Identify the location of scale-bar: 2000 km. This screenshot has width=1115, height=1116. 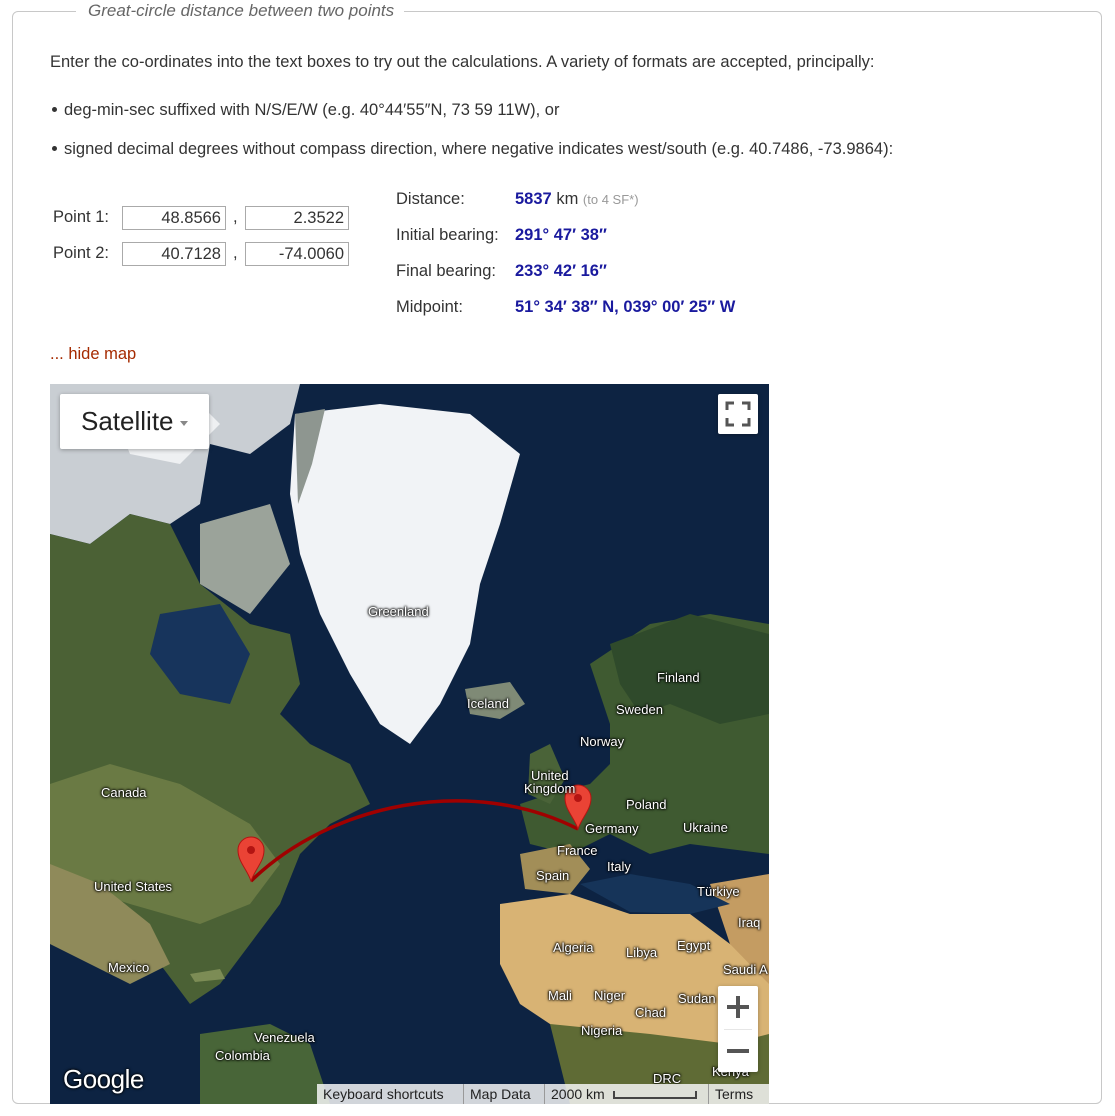
(626, 1094).